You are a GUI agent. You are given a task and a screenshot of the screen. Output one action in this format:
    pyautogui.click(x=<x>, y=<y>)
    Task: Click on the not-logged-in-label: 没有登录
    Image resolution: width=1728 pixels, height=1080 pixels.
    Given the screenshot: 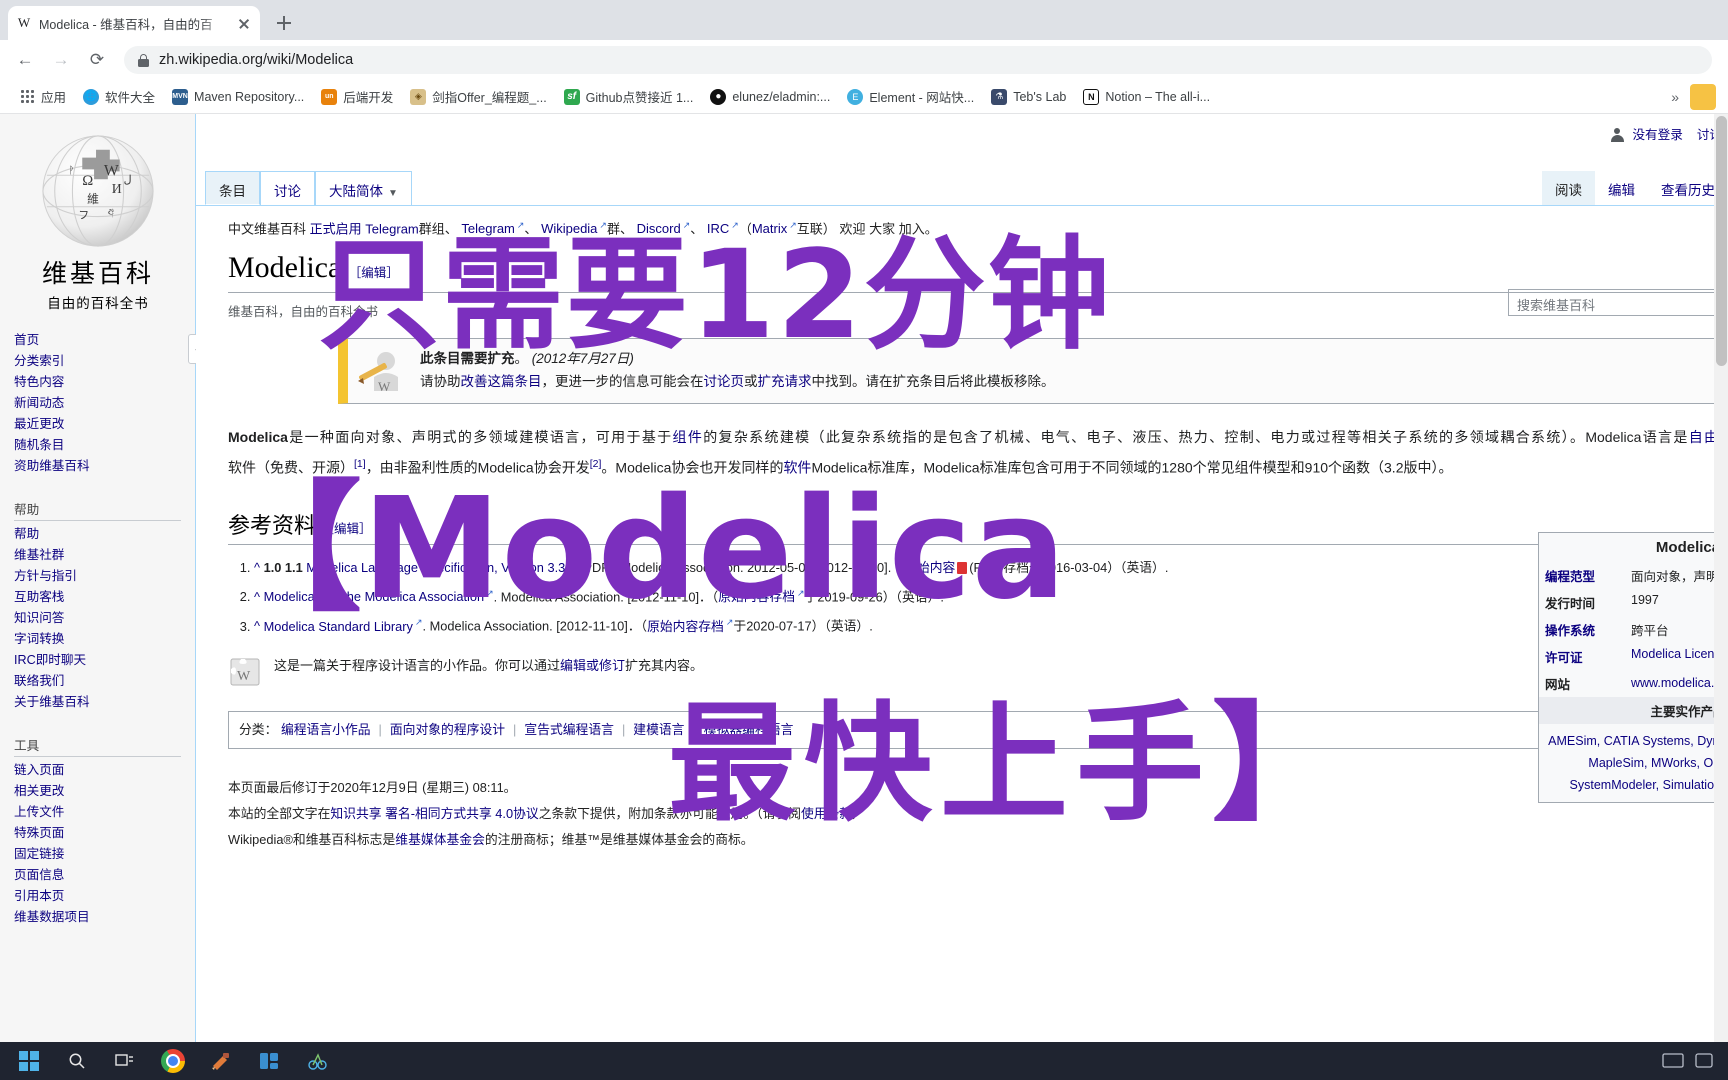 What is the action you would take?
    pyautogui.click(x=1646, y=133)
    